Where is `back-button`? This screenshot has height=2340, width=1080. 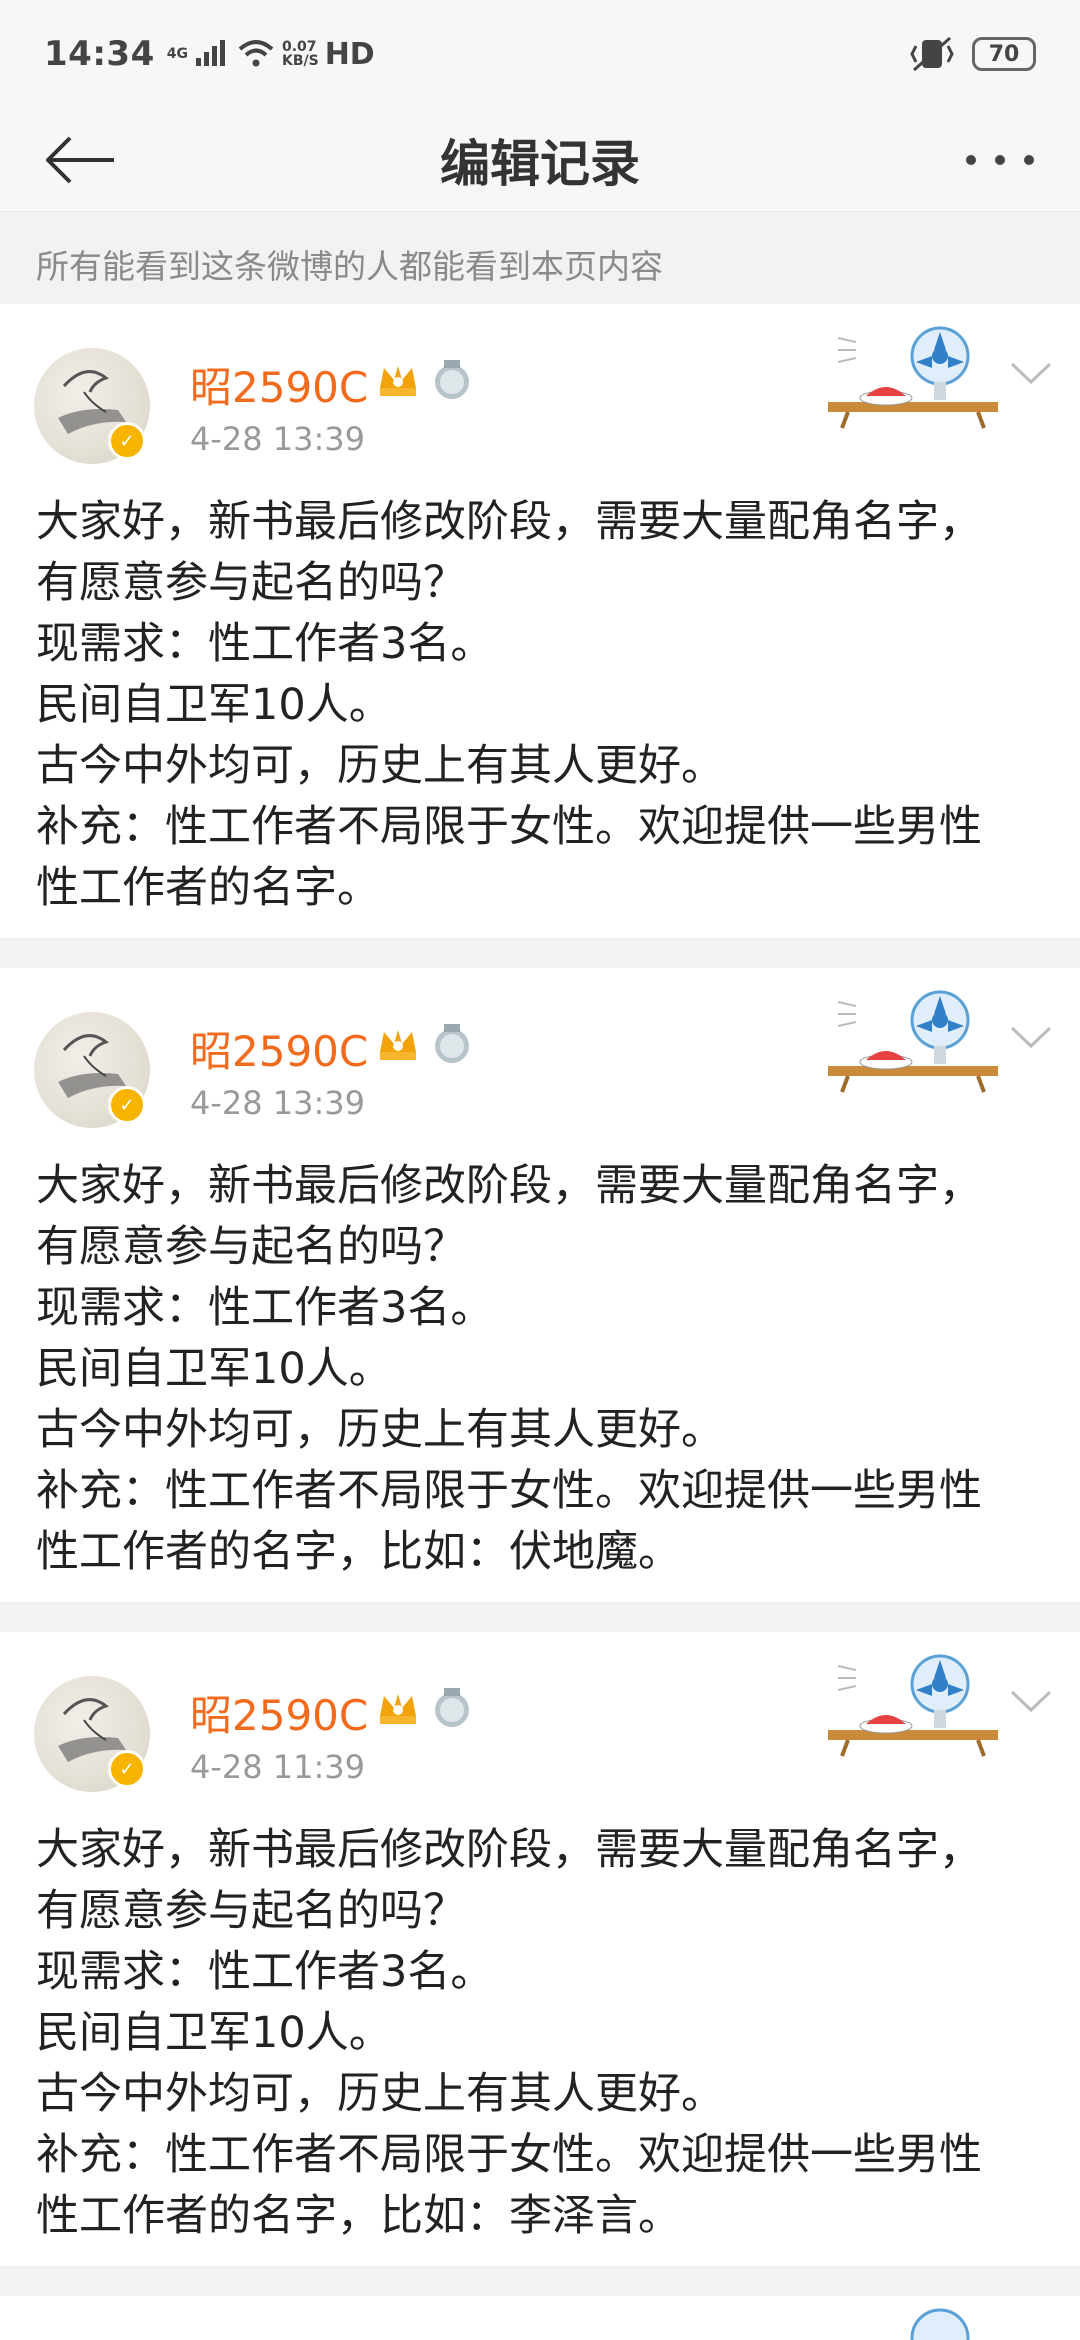 back-button is located at coordinates (80, 160).